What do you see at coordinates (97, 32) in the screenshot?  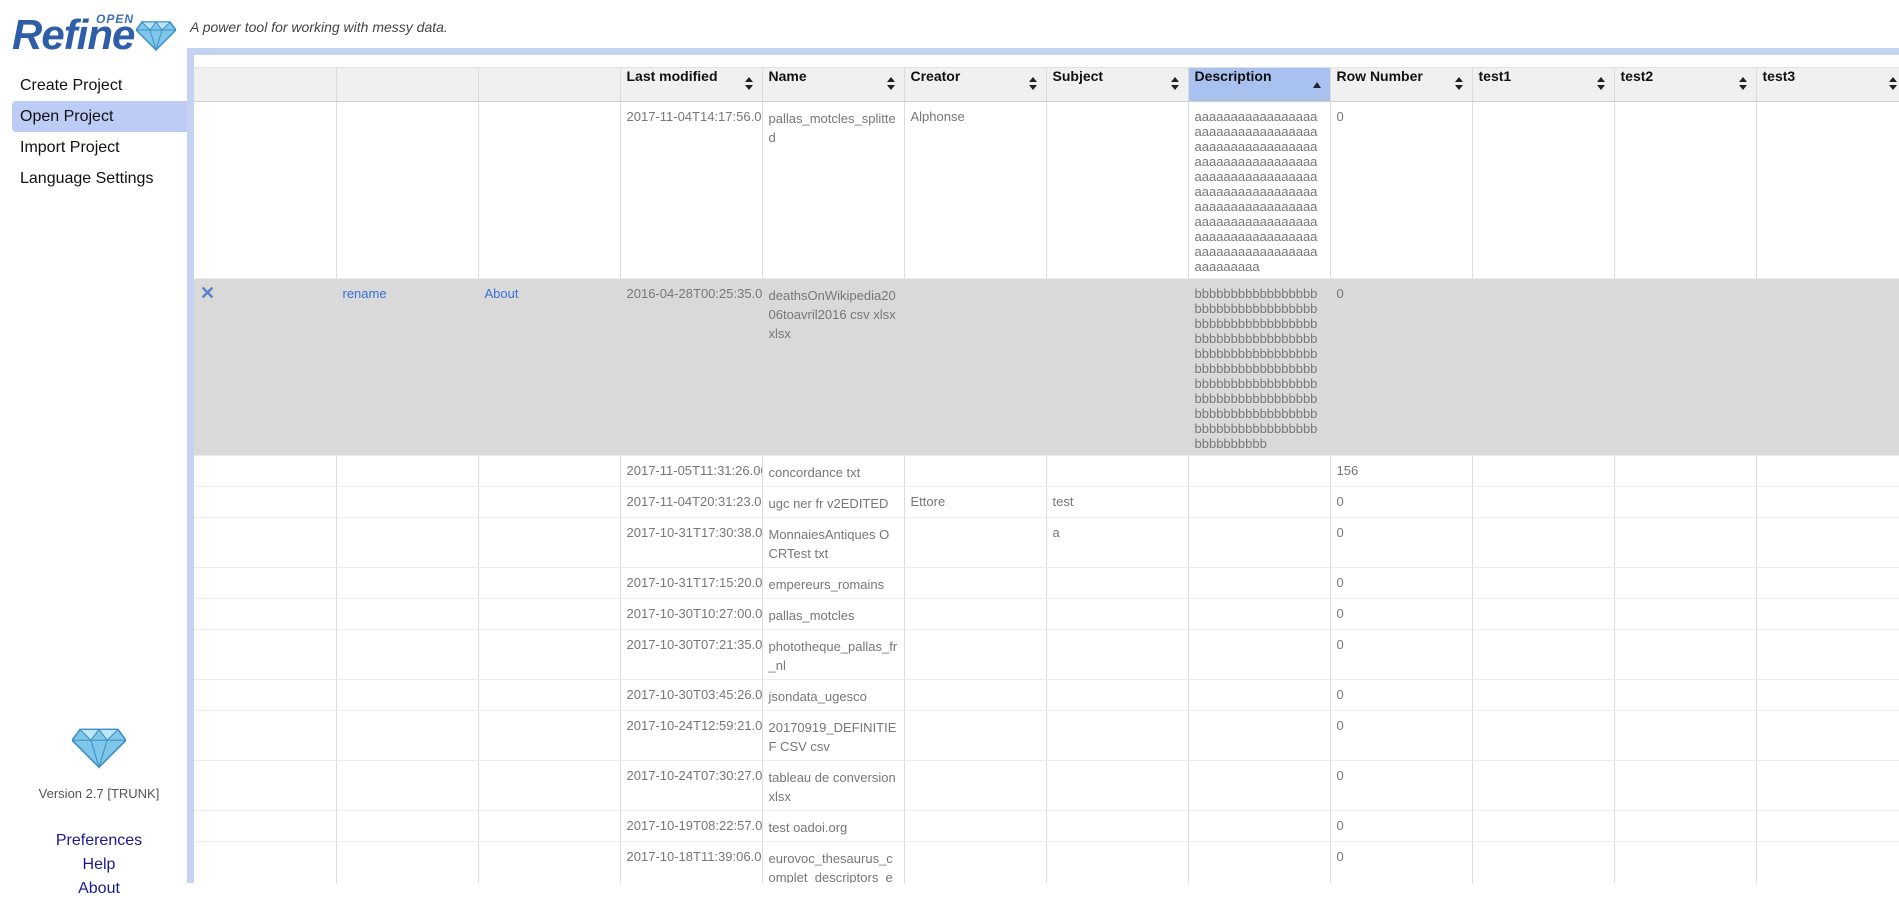 I see `openrefine-logo: OPEN Refine` at bounding box center [97, 32].